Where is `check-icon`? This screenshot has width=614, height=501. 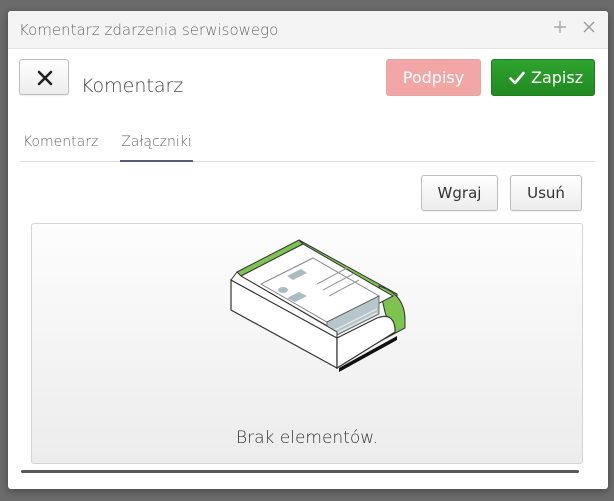
check-icon is located at coordinates (517, 78).